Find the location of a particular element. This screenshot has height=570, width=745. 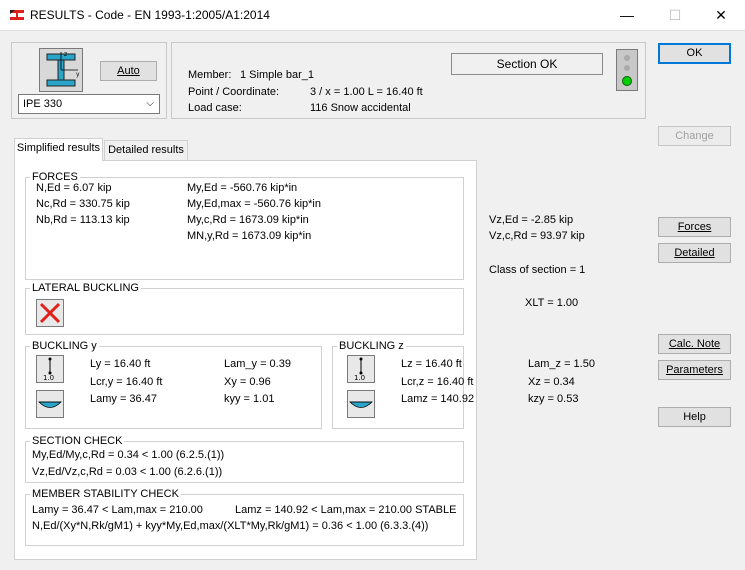

i-beam-icon: z y is located at coordinates (63, 69).